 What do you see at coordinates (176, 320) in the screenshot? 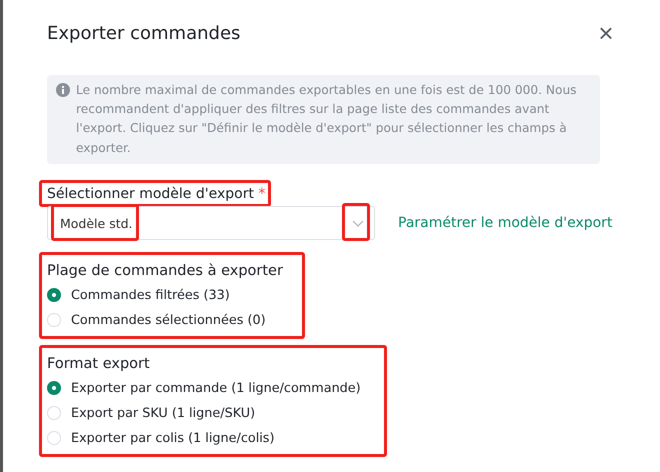
I see `radio-option: Commandes sélectionnées (0)` at bounding box center [176, 320].